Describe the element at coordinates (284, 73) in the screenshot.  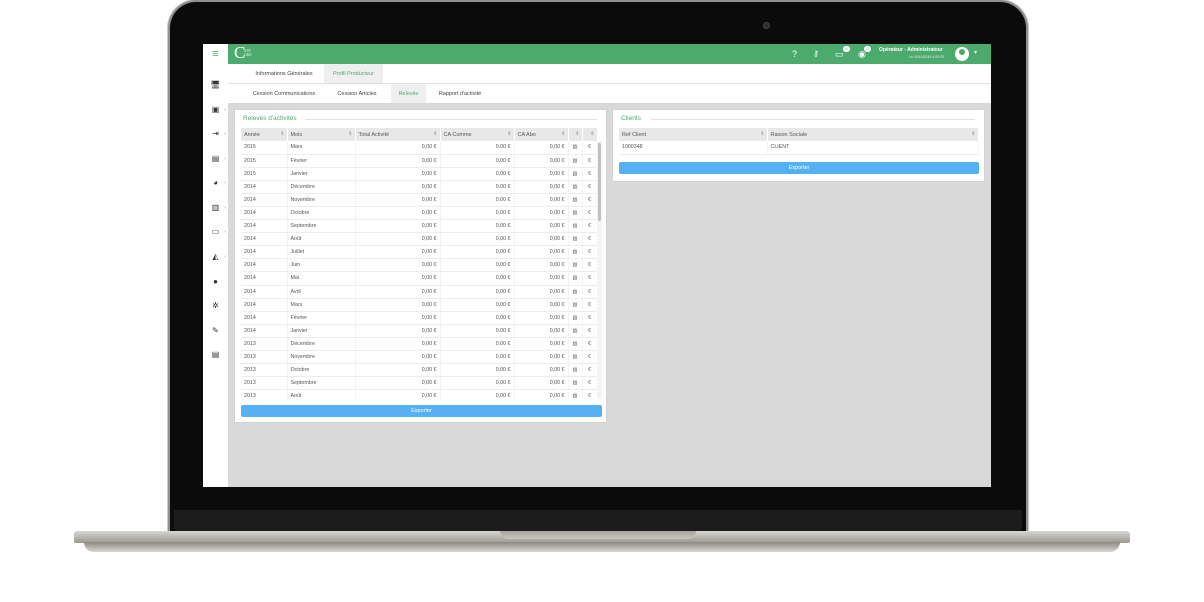
I see `tab-informations-generales: Informations Générales` at that location.